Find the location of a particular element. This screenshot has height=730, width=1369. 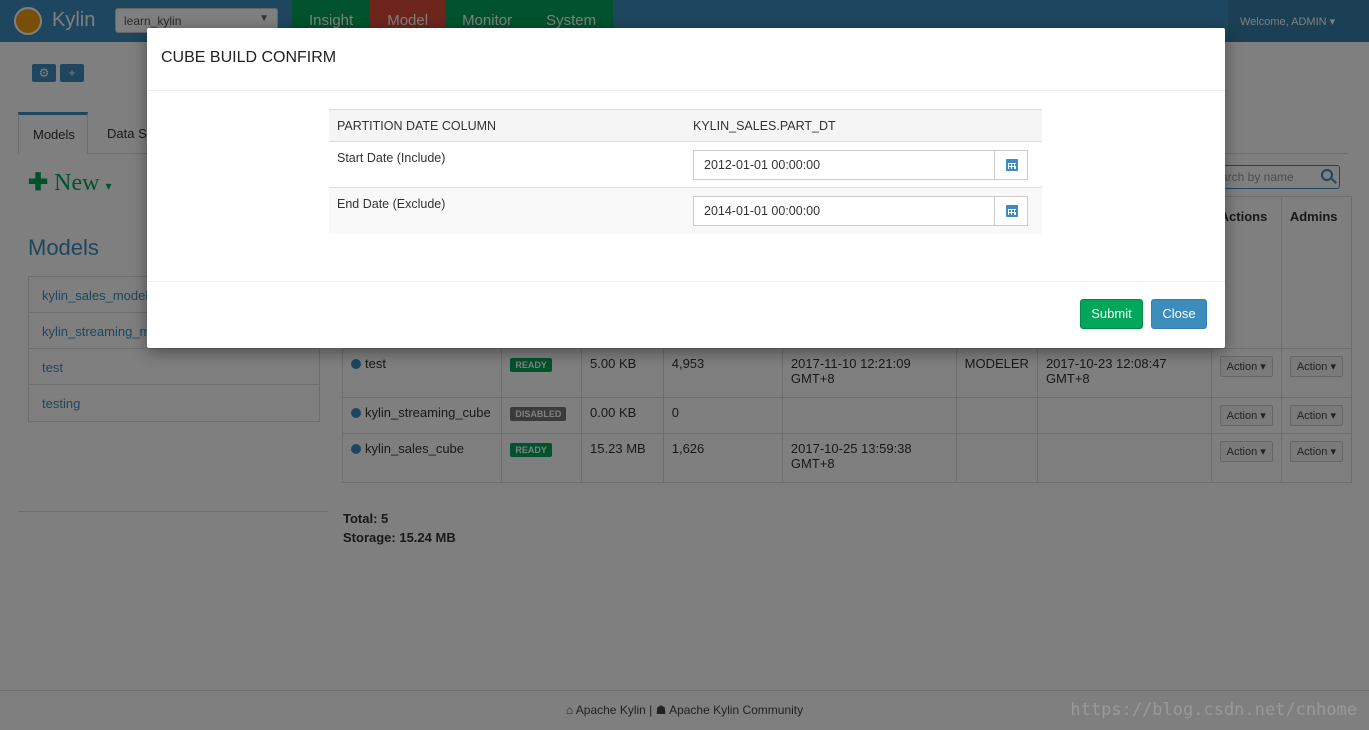

end-date-calendar-button is located at coordinates (1011, 211).